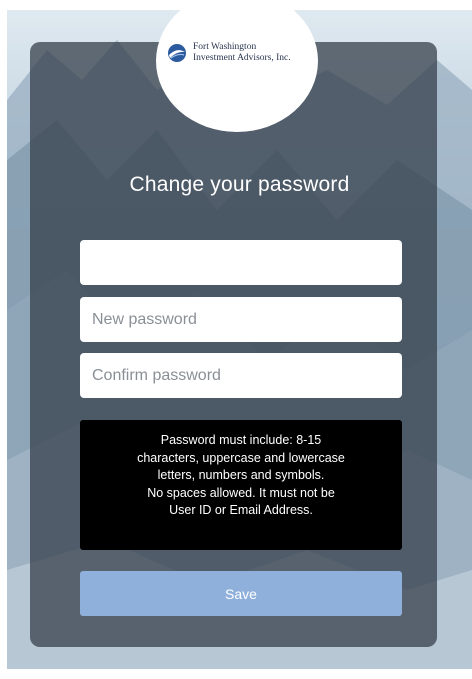 This screenshot has height=679, width=472. Describe the element at coordinates (242, 58) in the screenshot. I see `company-name-line2: Investment Advisors, Inc.` at that location.